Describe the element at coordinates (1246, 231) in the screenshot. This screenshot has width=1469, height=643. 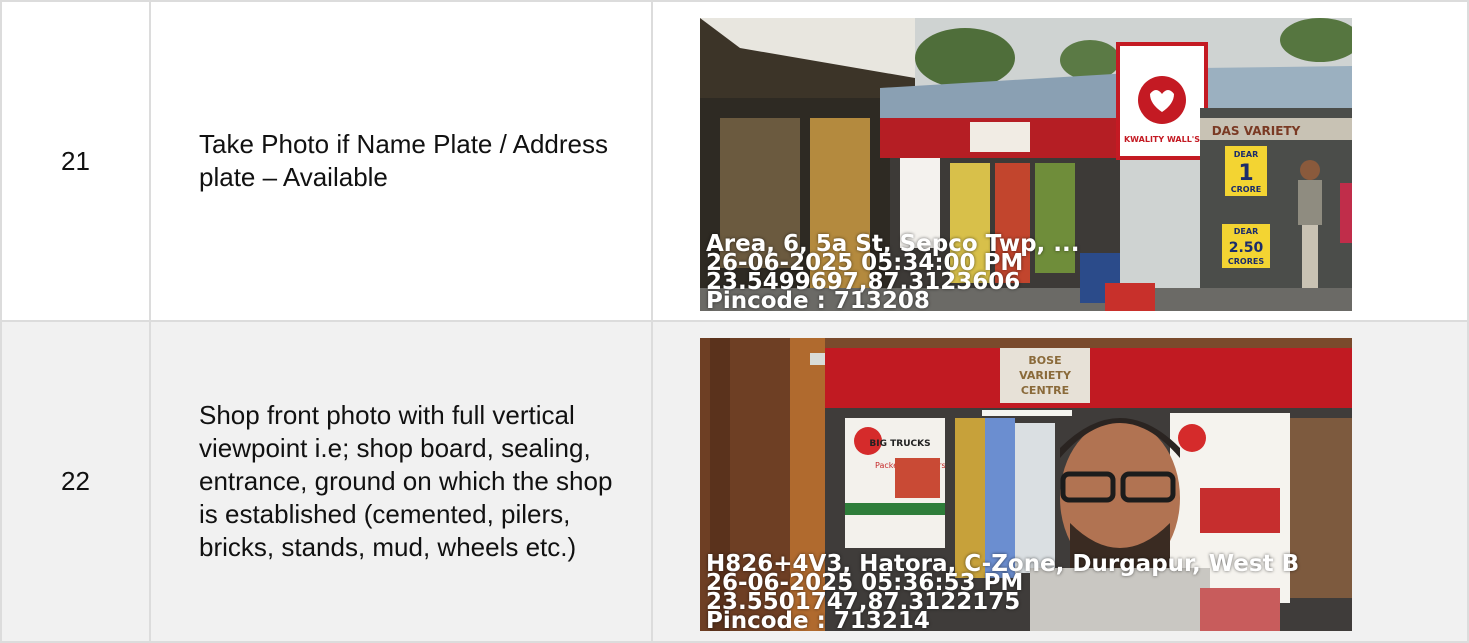
I see `ticket-2-label: DEAR` at that location.